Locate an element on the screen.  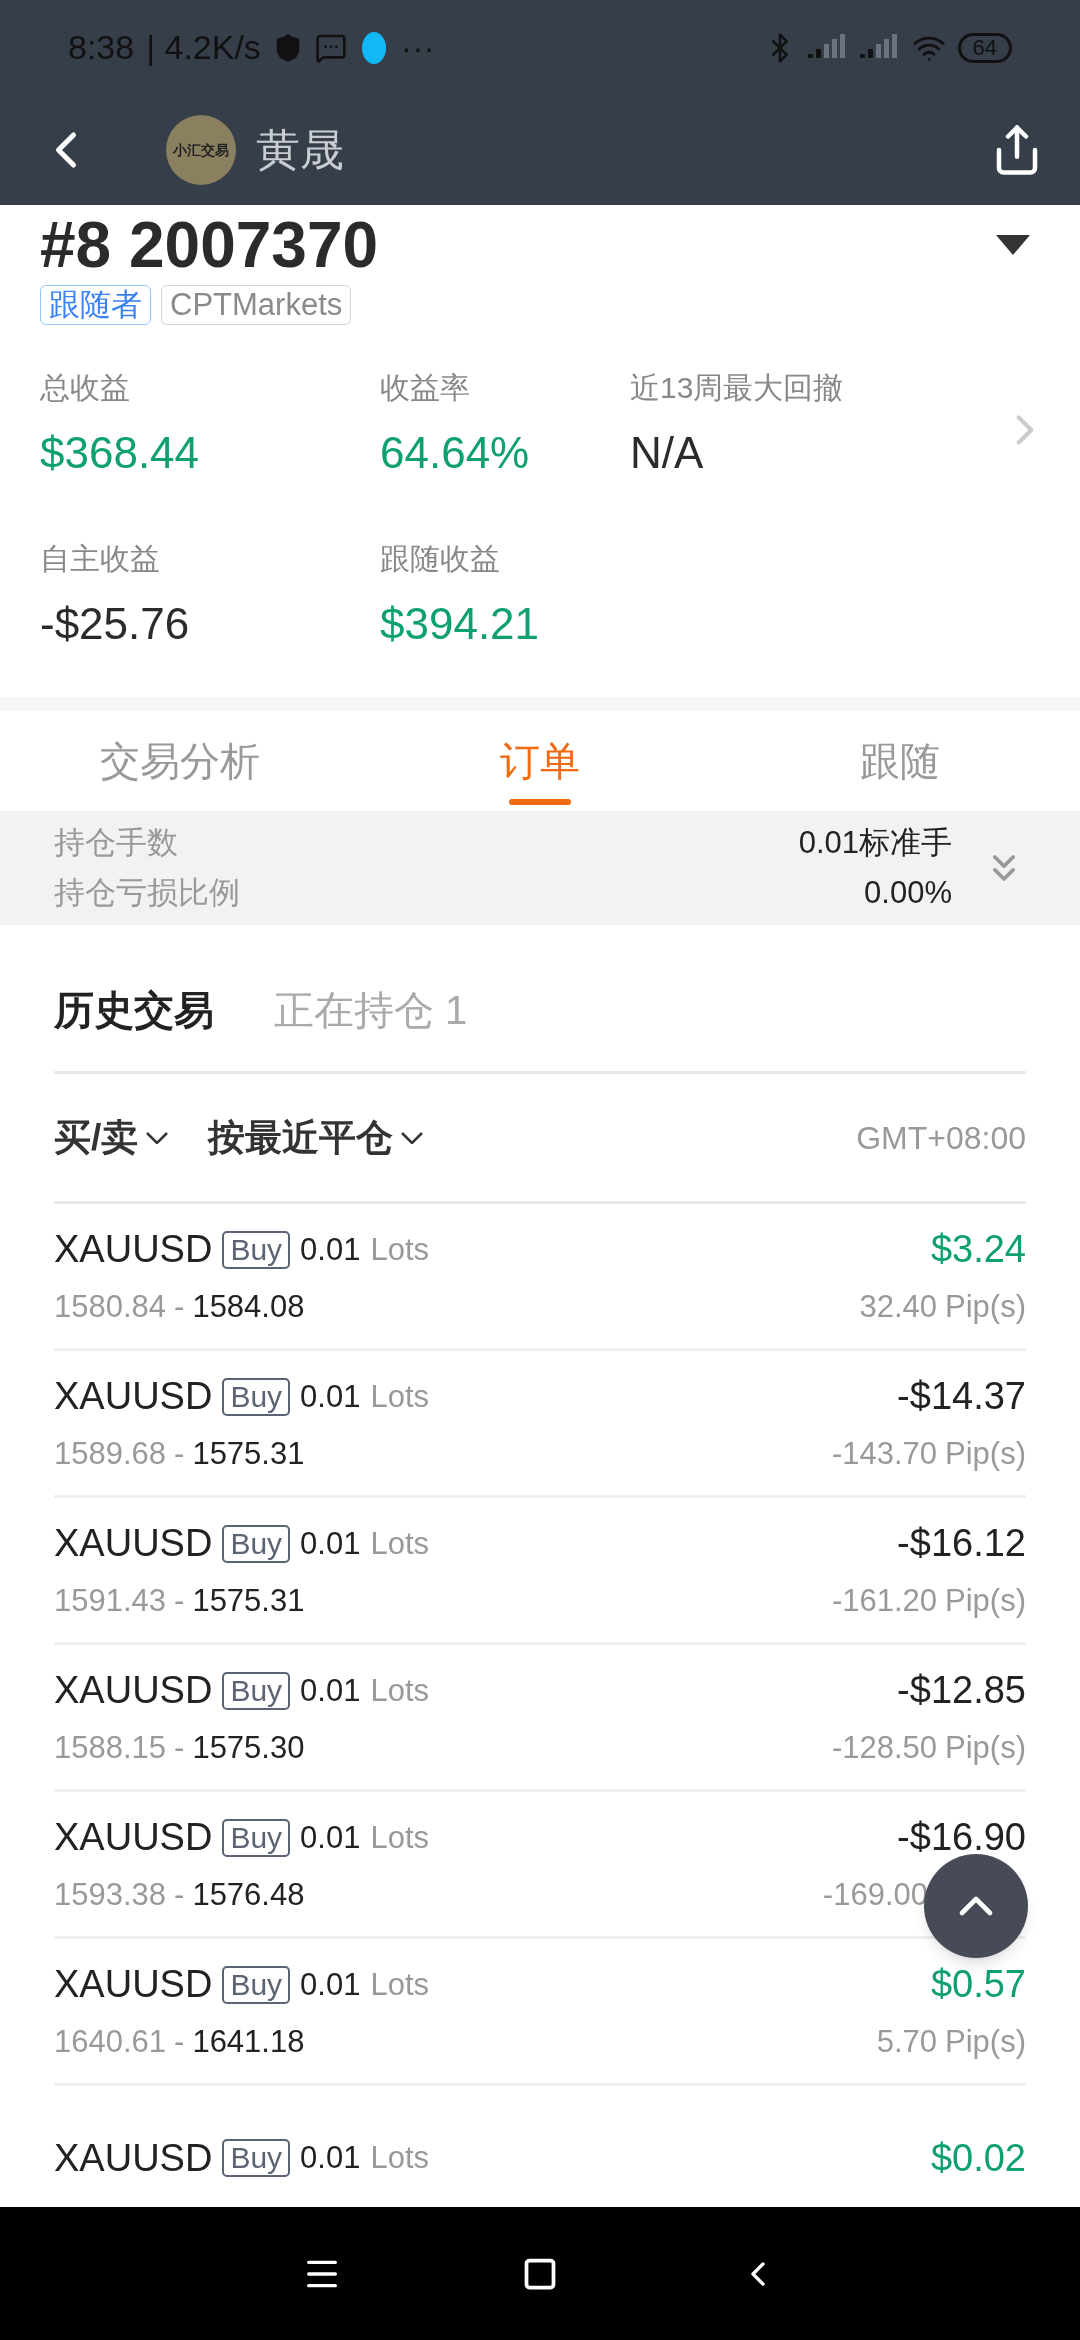
account-title: #8 2007370 is located at coordinates (209, 245).